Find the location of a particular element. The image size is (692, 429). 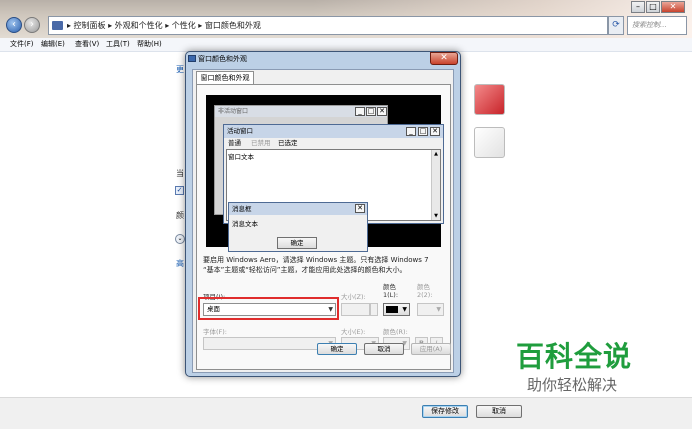

minimize-button: – is located at coordinates (638, 7).